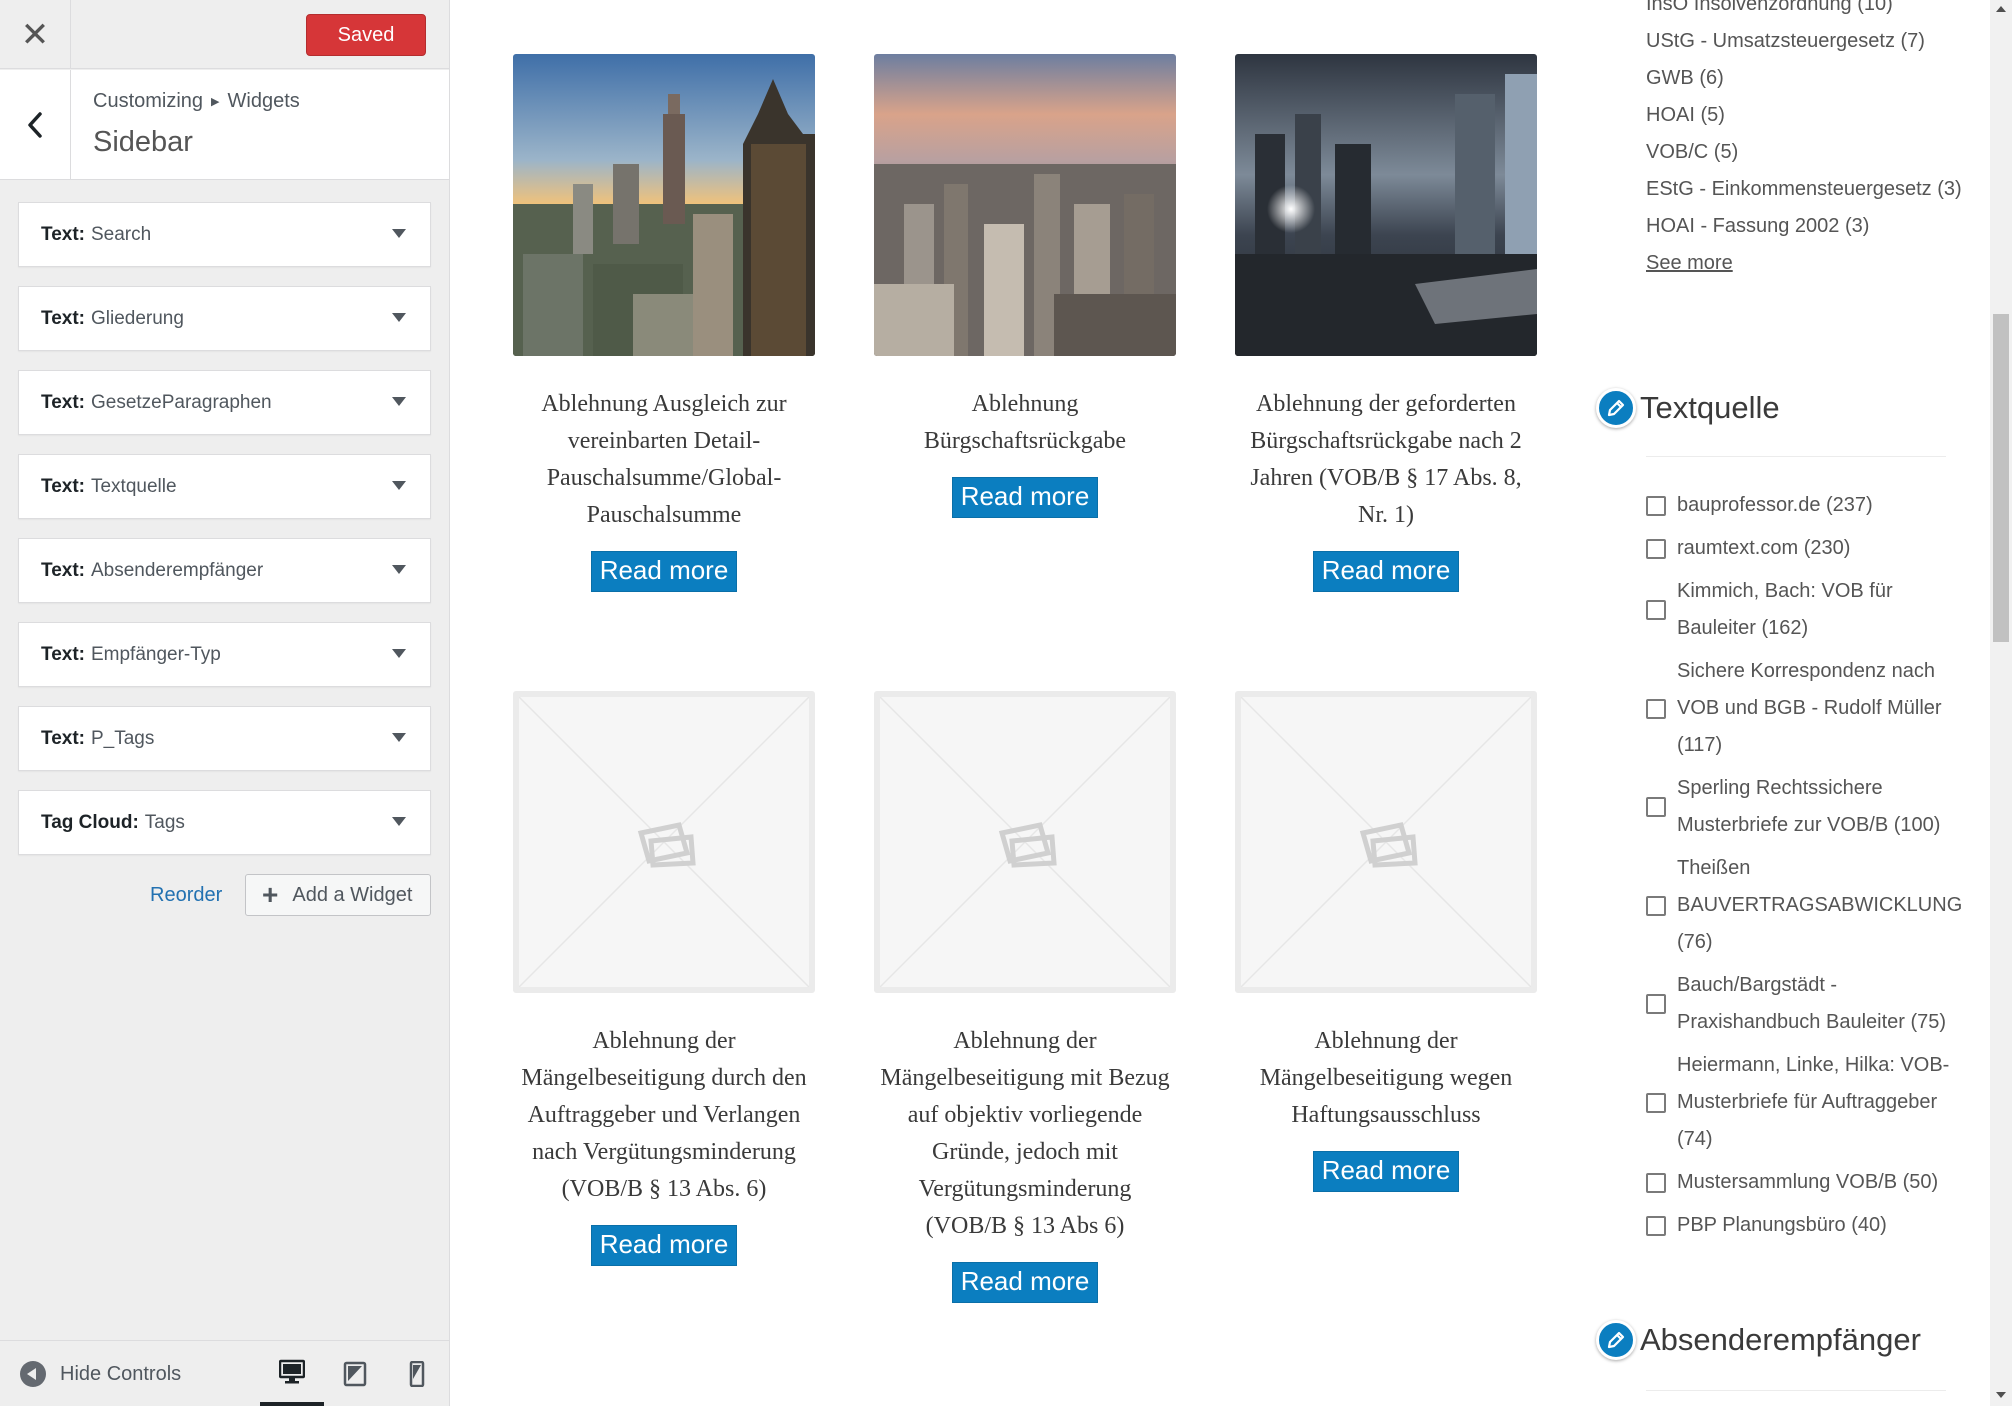 The height and width of the screenshot is (1406, 2012). Describe the element at coordinates (417, 1373) in the screenshot. I see `preview-mobile-button` at that location.